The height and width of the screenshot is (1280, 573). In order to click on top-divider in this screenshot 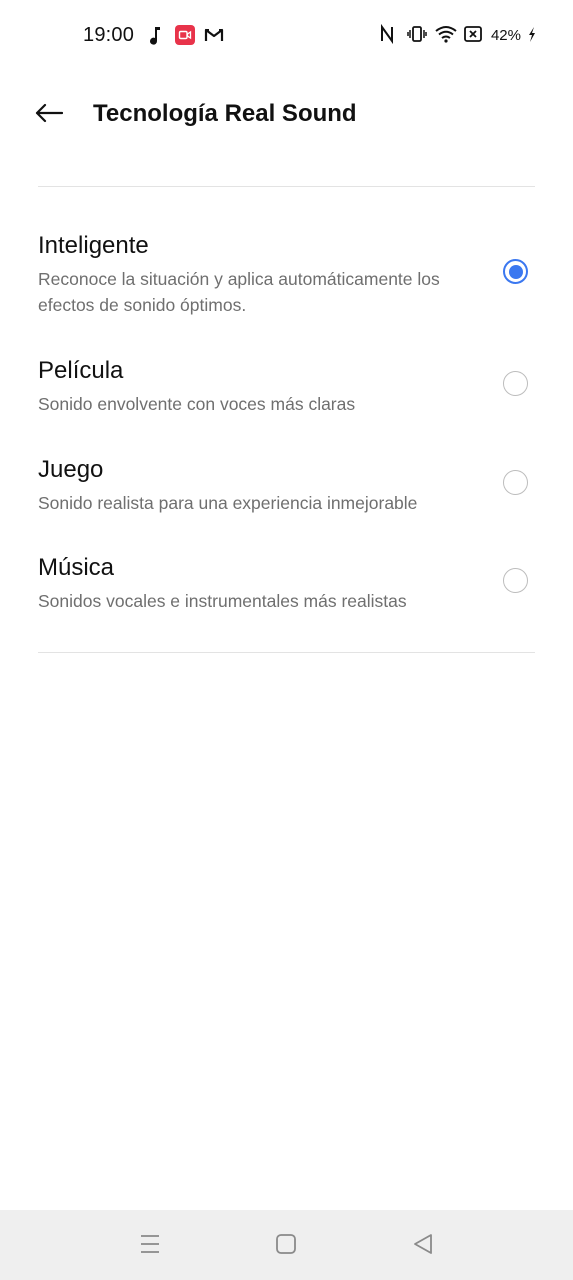, I will do `click(286, 186)`.